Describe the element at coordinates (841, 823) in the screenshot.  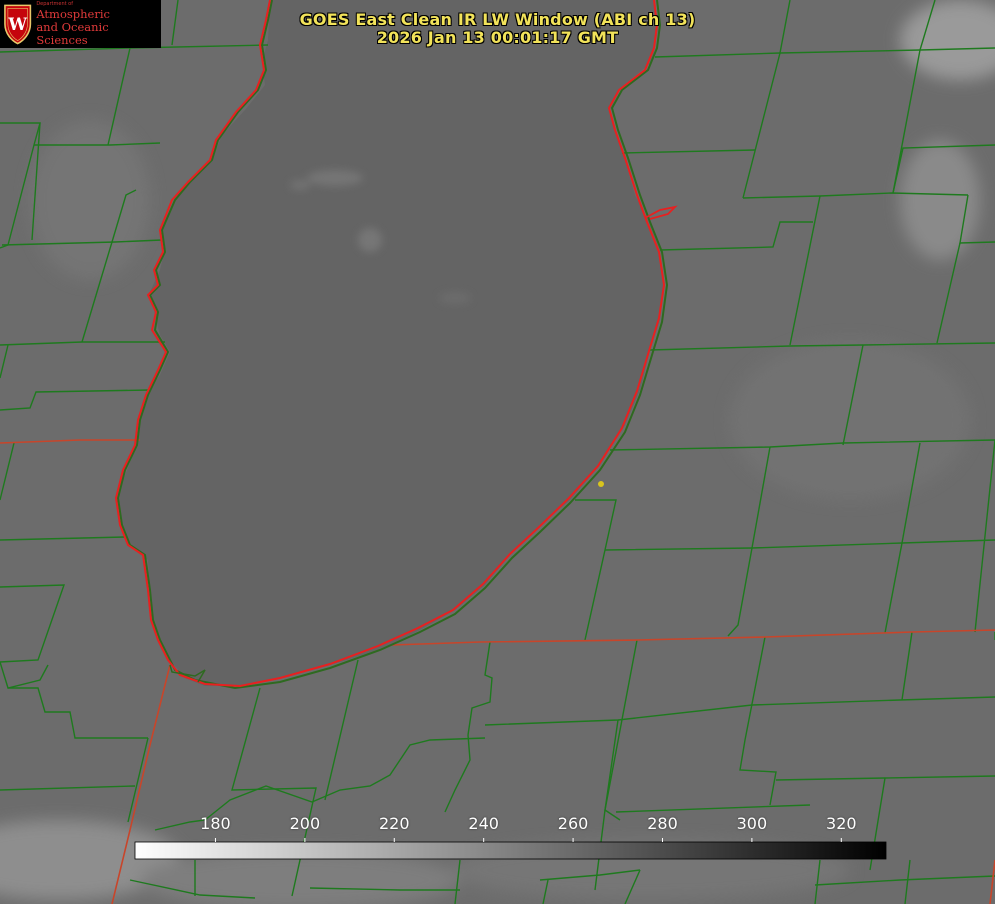
I see `colorbar-tick-label: 320` at that location.